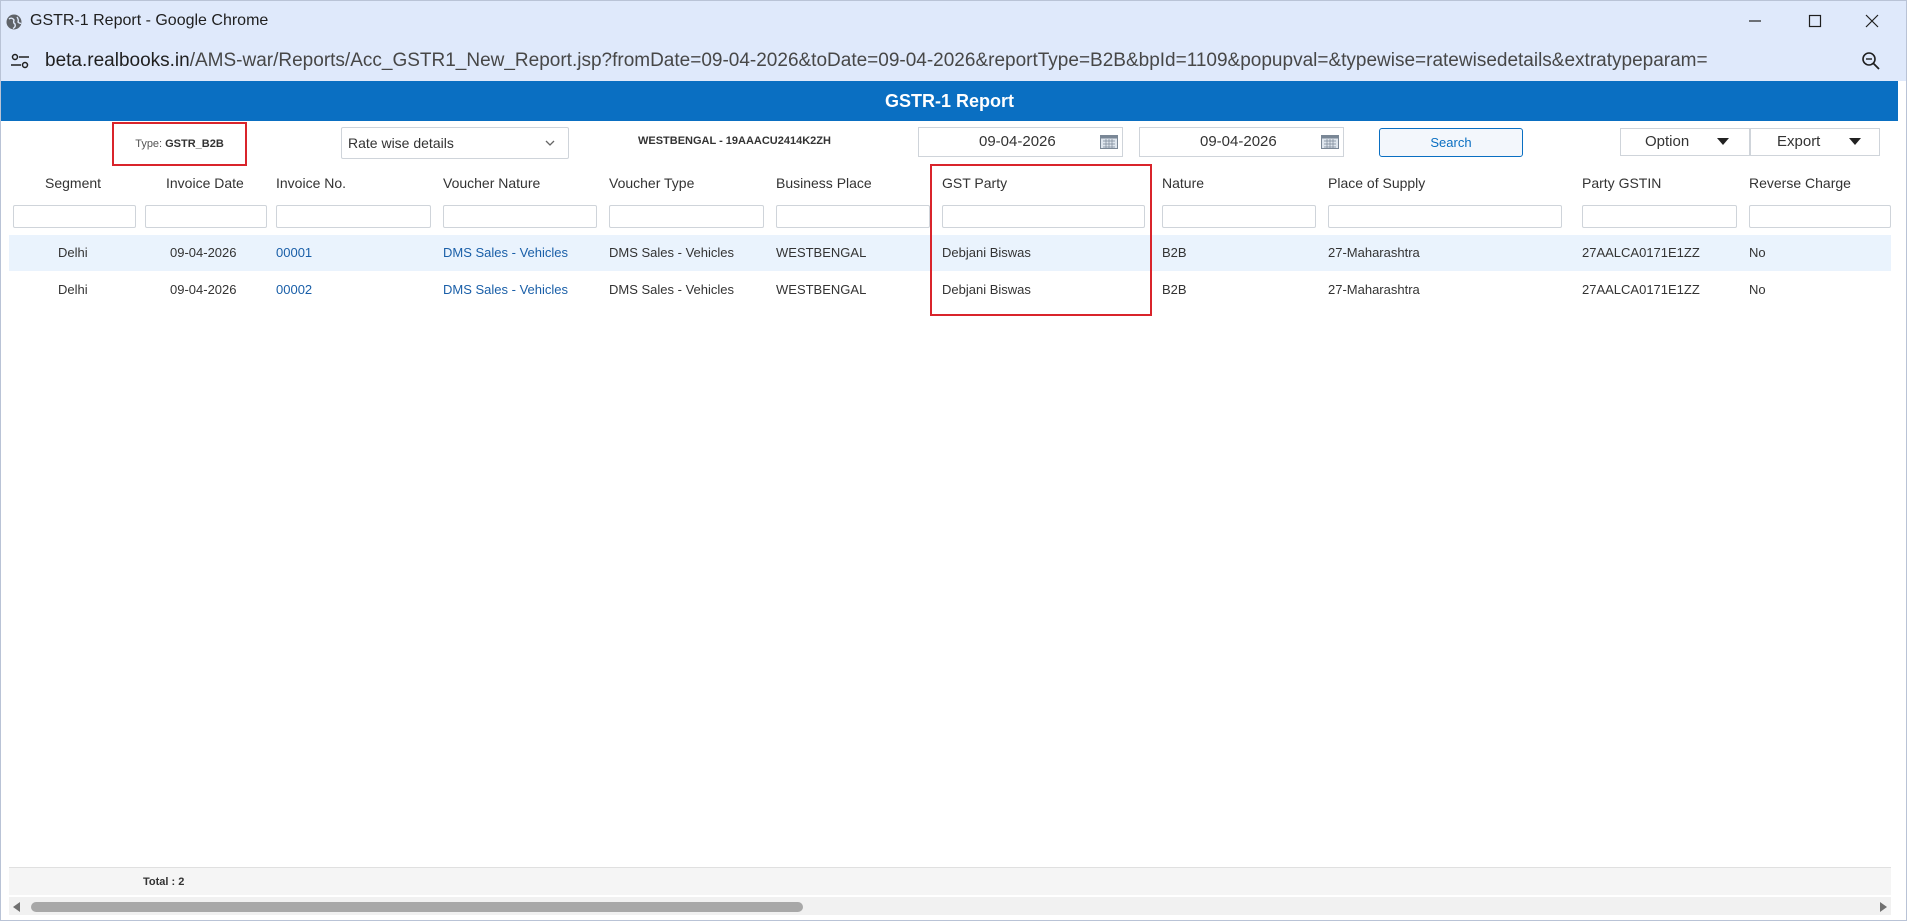 This screenshot has width=1907, height=921. I want to click on filter-voucher-nature, so click(520, 216).